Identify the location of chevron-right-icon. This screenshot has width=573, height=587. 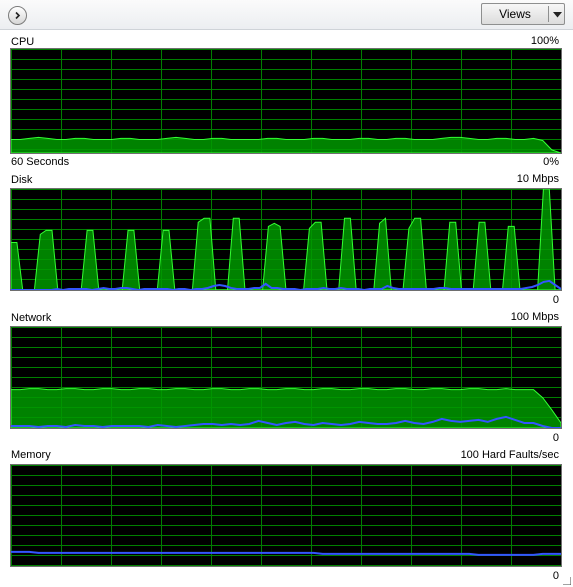
(18, 15).